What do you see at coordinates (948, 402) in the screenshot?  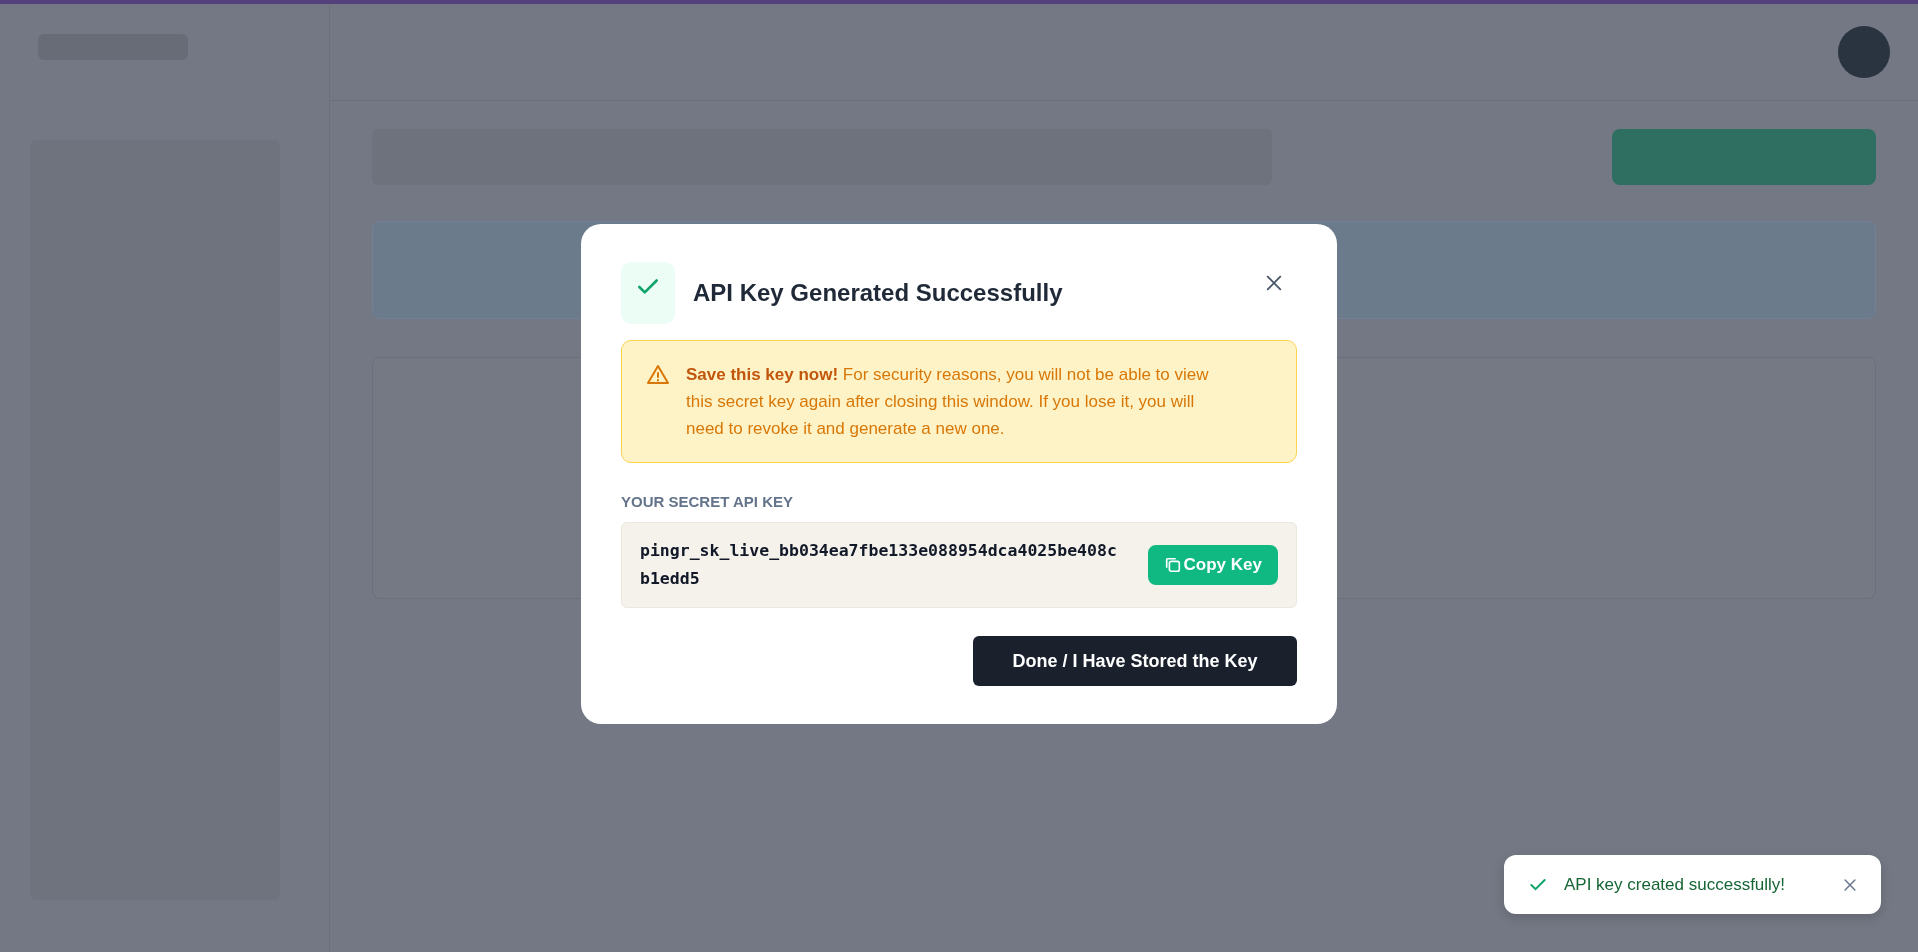 I see `warning-message: Save this key now! For security reasons, you will not be able to view this secret key again after closing this window. If you lose it, you will need to revoke it and generate a new one.` at bounding box center [948, 402].